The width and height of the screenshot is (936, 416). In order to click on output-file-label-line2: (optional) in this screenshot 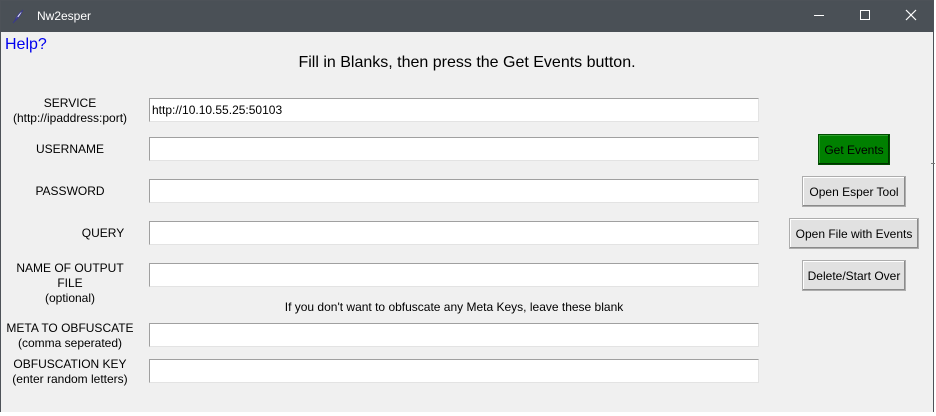, I will do `click(70, 298)`.